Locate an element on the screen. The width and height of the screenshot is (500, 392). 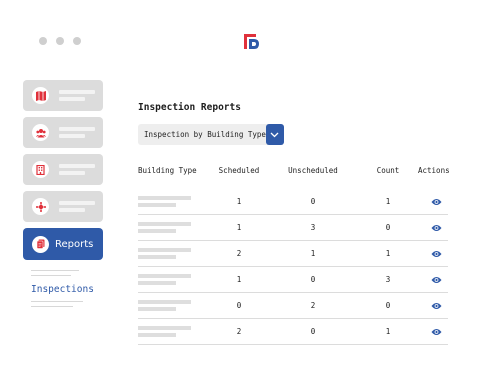
sidebar-item-users is located at coordinates (63, 132).